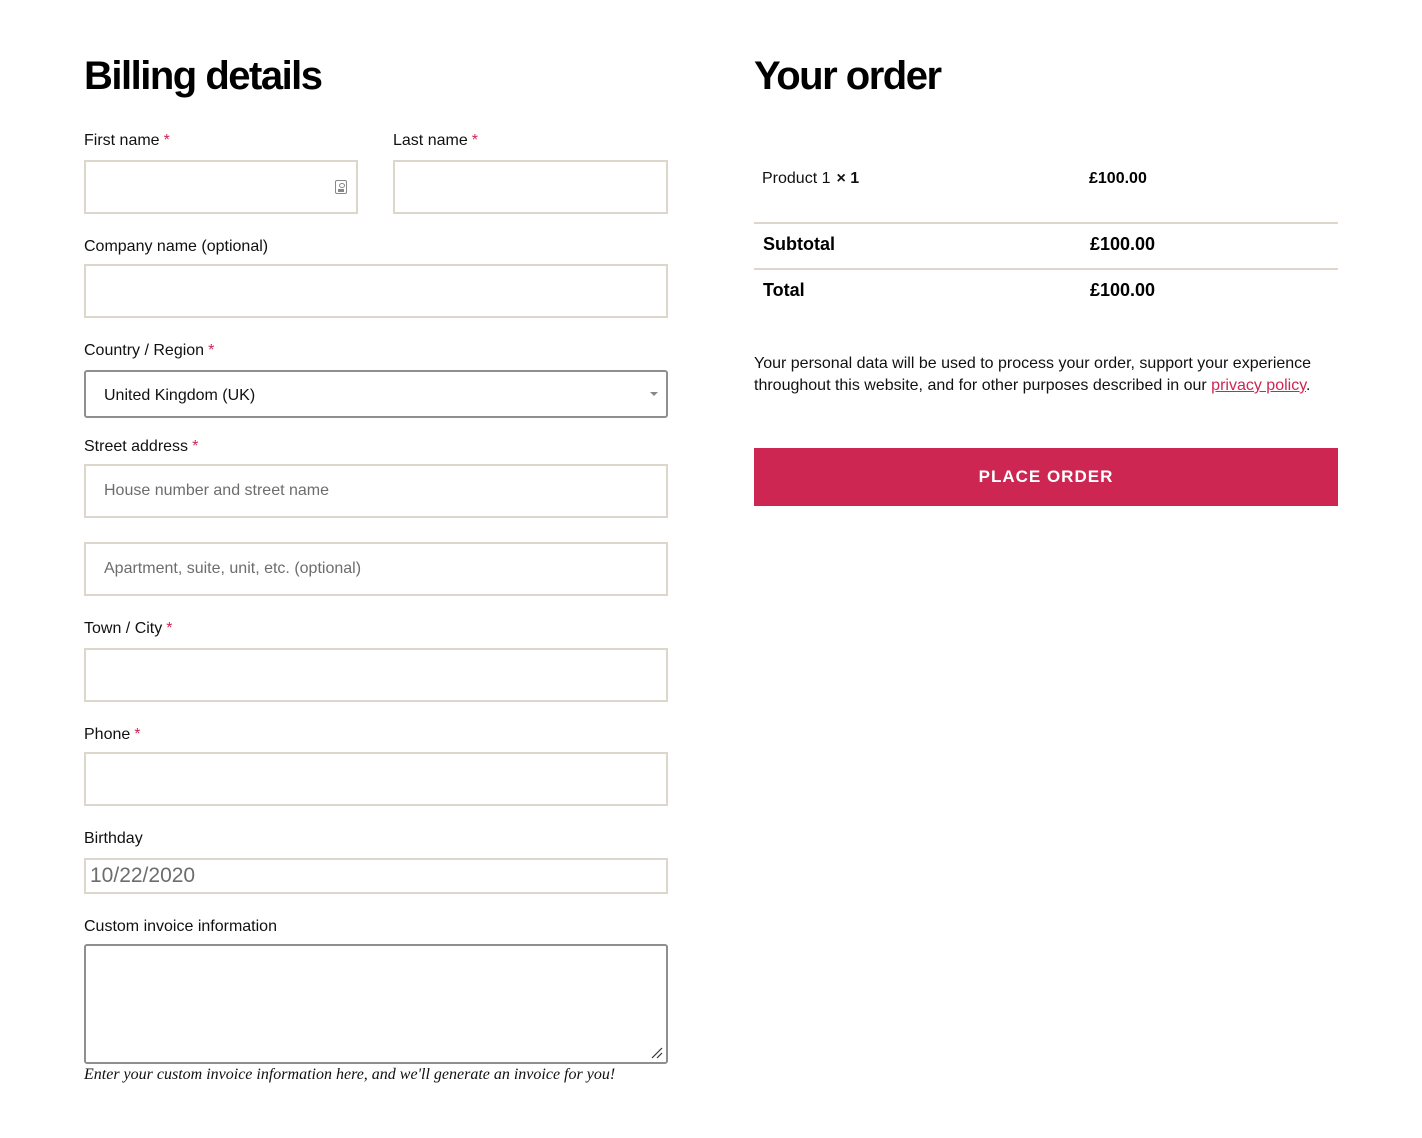 This screenshot has height=1138, width=1422. Describe the element at coordinates (127, 140) in the screenshot. I see `first-name-label: First name *` at that location.